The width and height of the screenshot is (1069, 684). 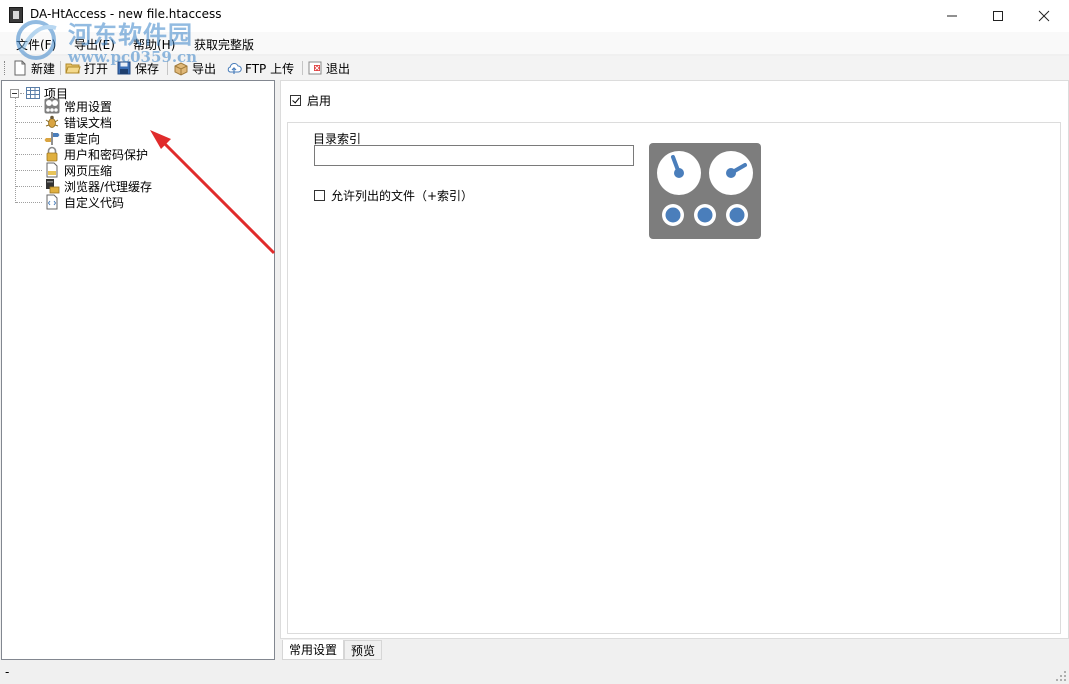 What do you see at coordinates (124, 68) in the screenshot?
I see `save-disk-icon` at bounding box center [124, 68].